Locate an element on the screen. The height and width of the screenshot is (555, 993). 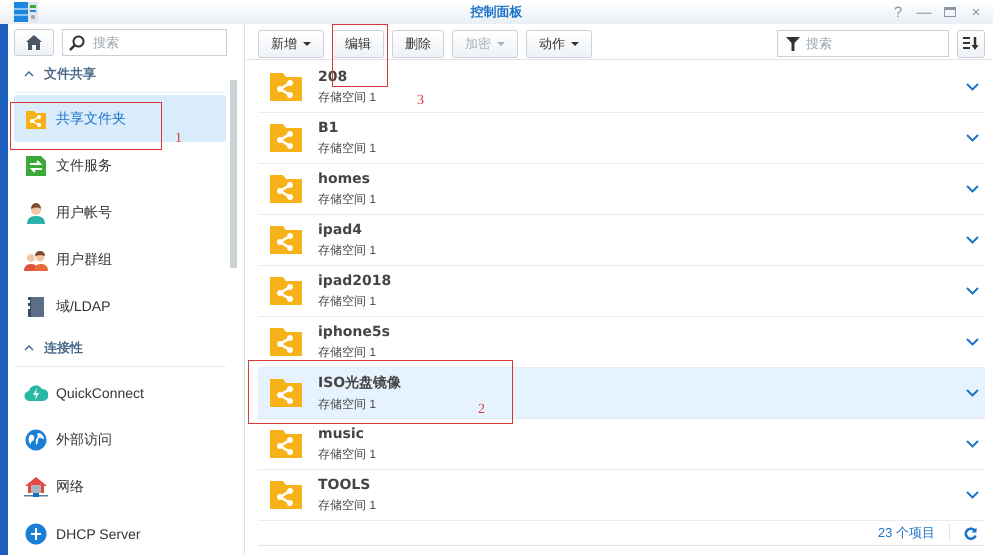
shared-folder-row: music 存储空间 1 is located at coordinates (621, 444).